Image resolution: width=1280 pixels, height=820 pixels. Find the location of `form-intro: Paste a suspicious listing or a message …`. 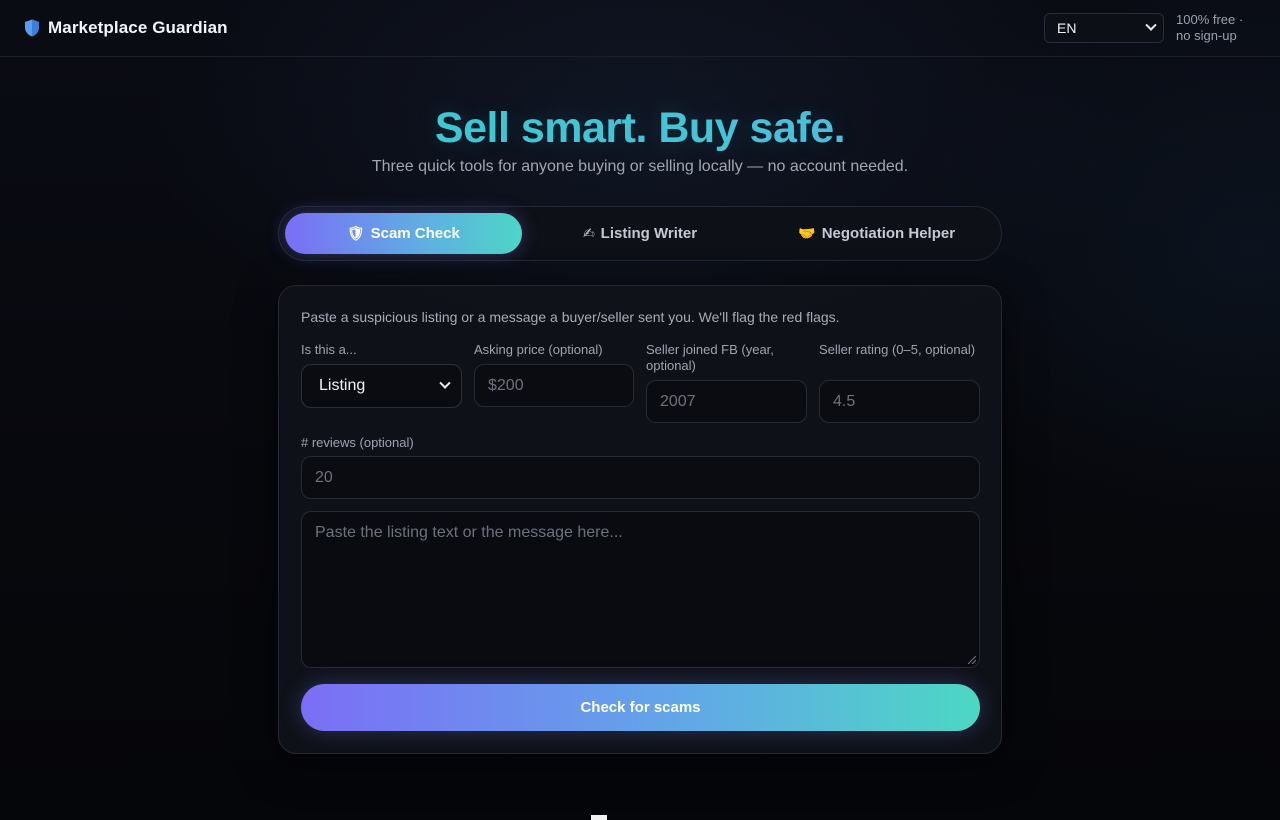

form-intro: Paste a suspicious listing or a message … is located at coordinates (570, 317).